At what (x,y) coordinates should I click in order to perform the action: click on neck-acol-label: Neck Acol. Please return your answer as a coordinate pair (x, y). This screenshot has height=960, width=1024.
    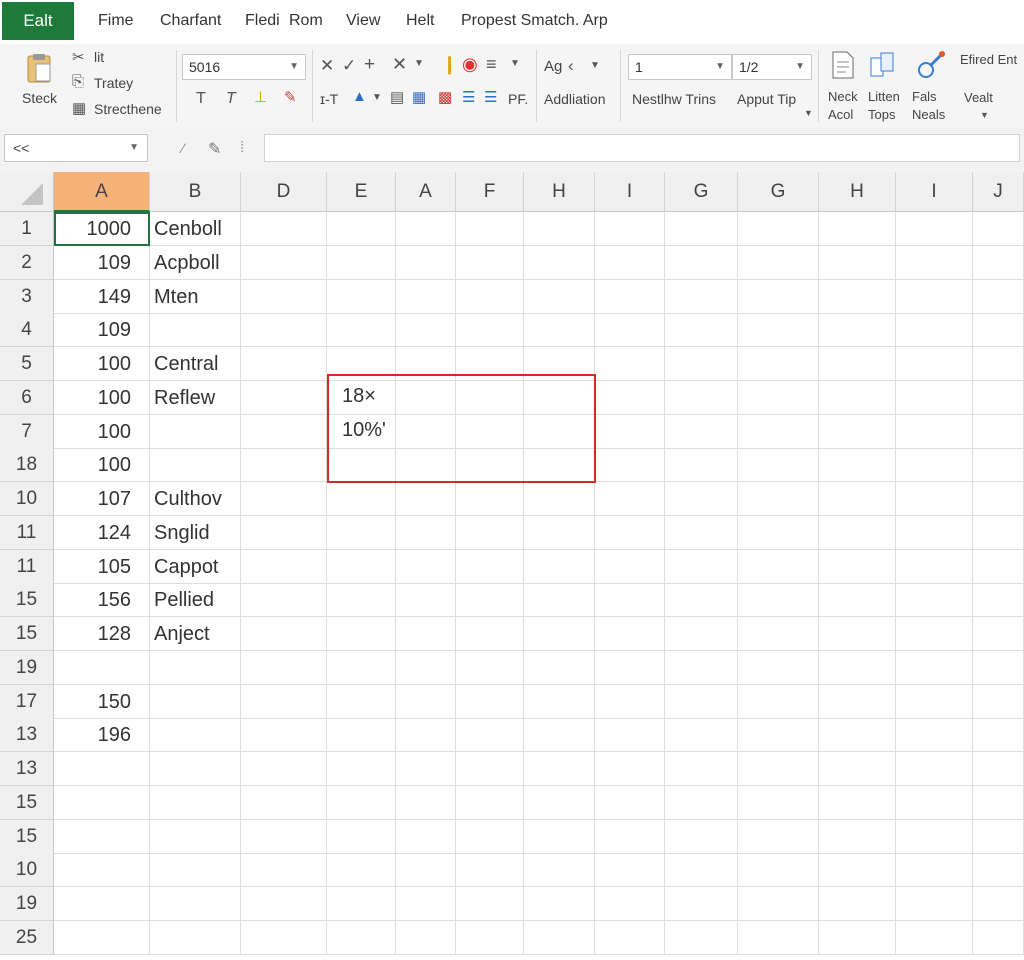
    Looking at the image, I should click on (846, 106).